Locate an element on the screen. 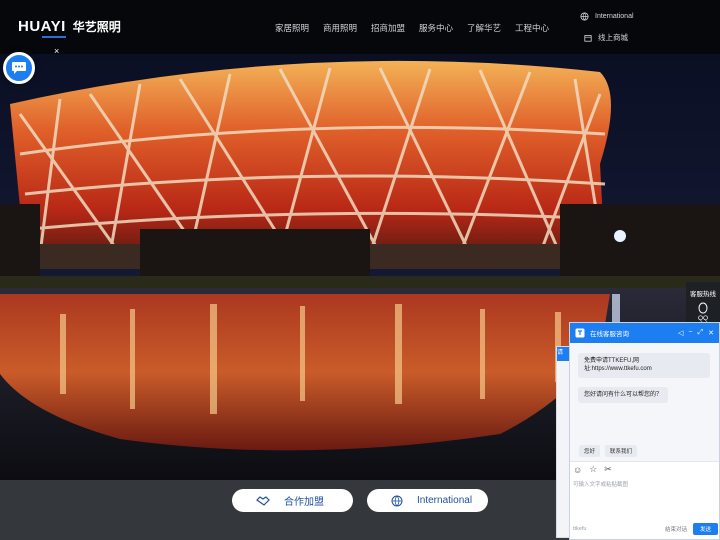  shop-icon is located at coordinates (588, 38).